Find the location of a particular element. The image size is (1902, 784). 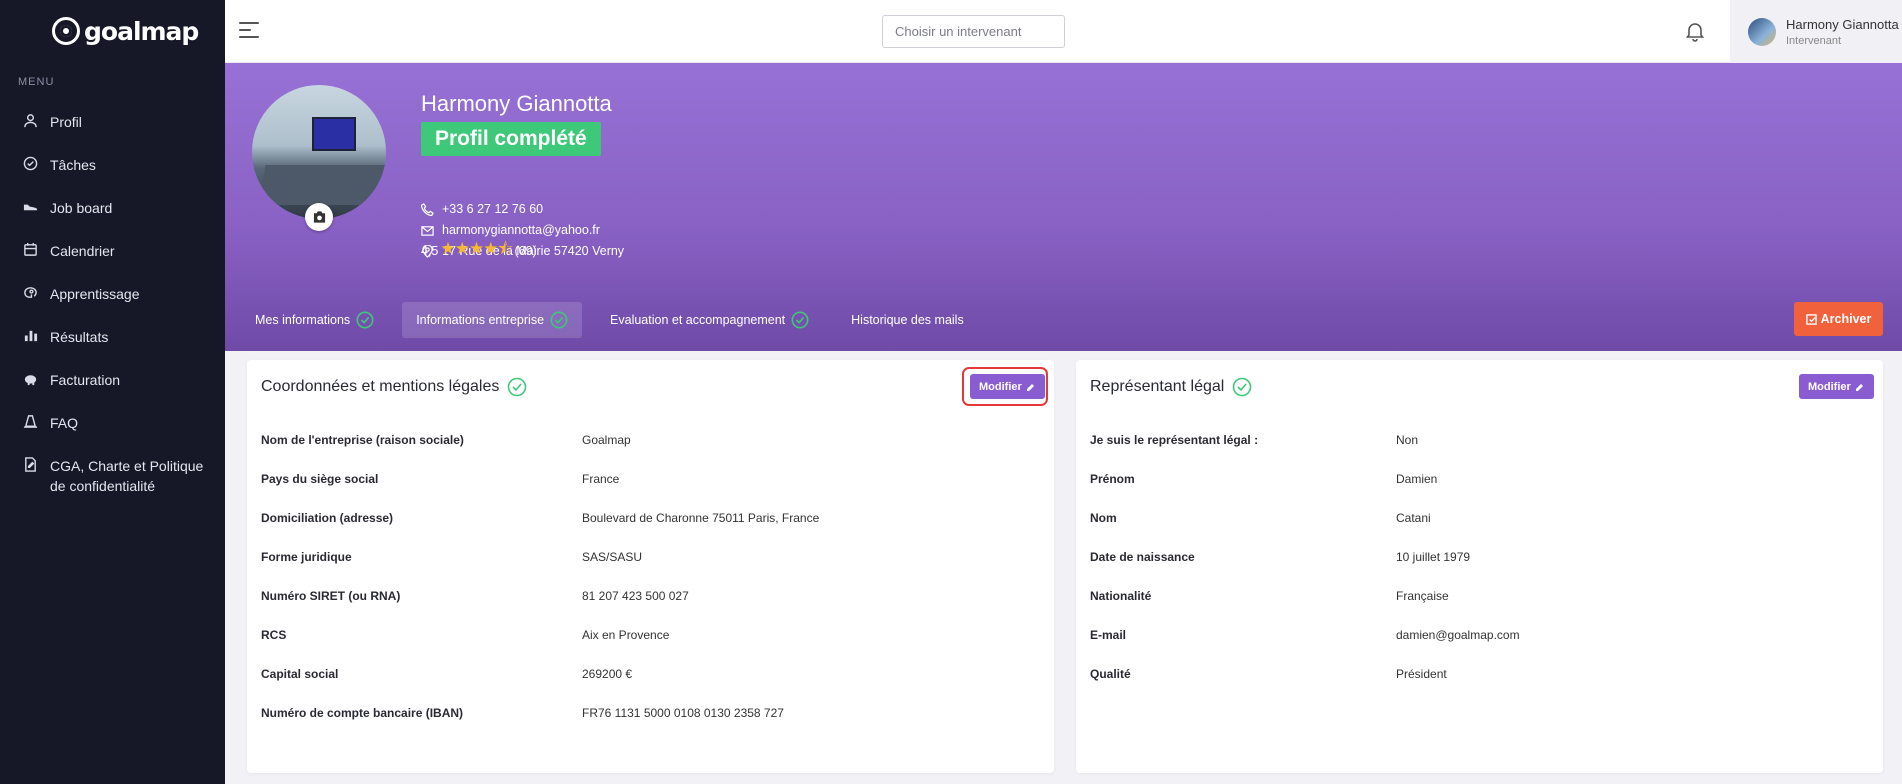

rating-value: 4,5 is located at coordinates (430, 250).